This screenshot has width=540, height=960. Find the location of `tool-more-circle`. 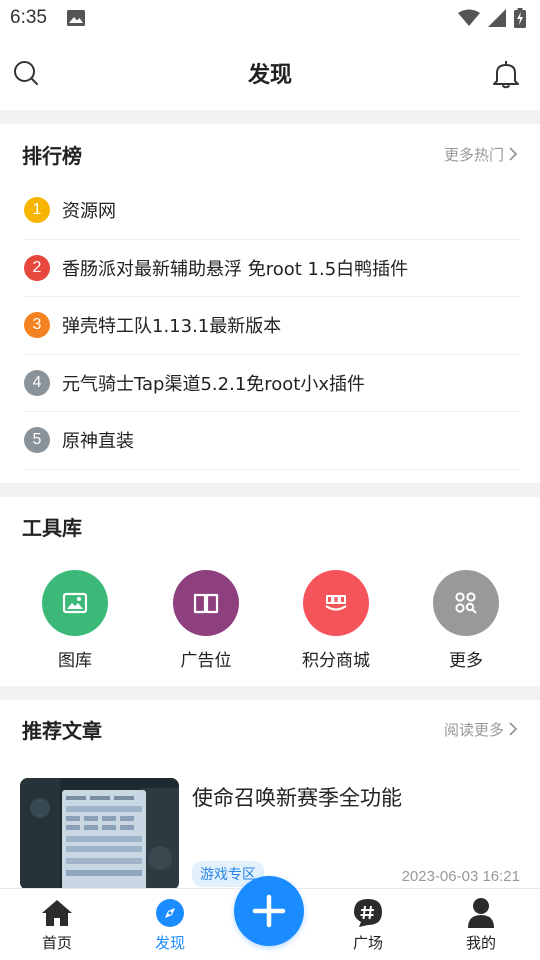

tool-more-circle is located at coordinates (466, 603).